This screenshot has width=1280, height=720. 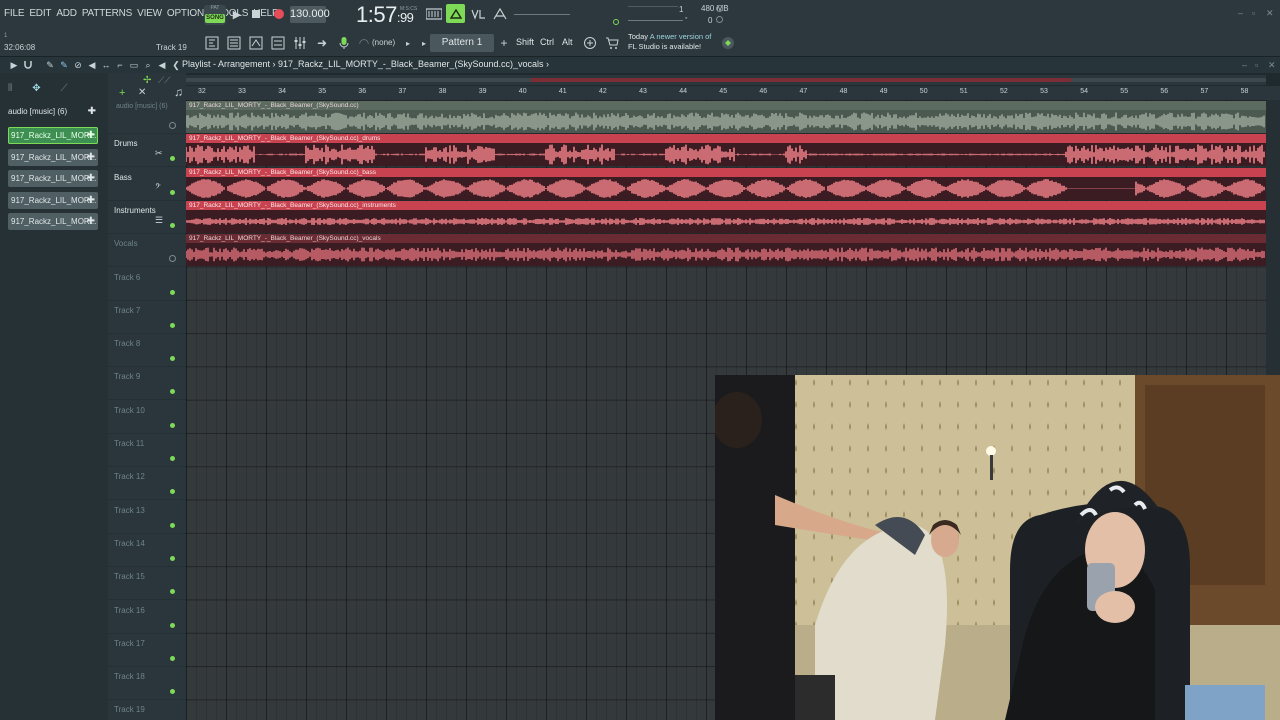 What do you see at coordinates (147, 117) in the screenshot?
I see `track-header: audio [music] (6)` at bounding box center [147, 117].